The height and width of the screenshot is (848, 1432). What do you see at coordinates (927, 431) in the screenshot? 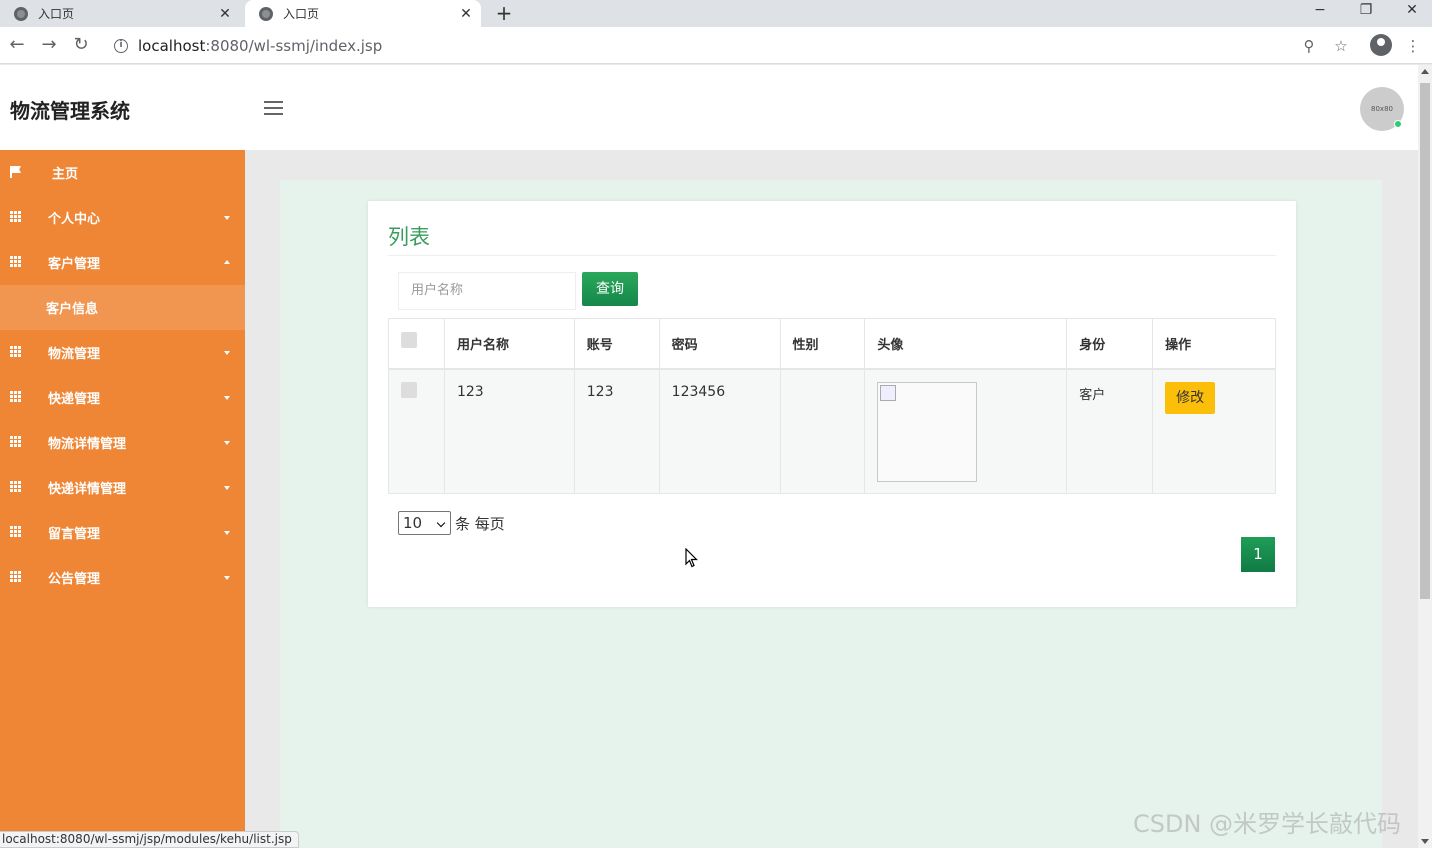
I see `broken-image-icon` at bounding box center [927, 431].